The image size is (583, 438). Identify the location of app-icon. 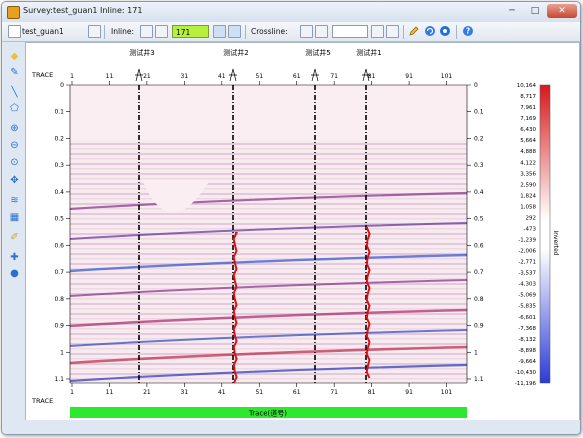
(13, 12).